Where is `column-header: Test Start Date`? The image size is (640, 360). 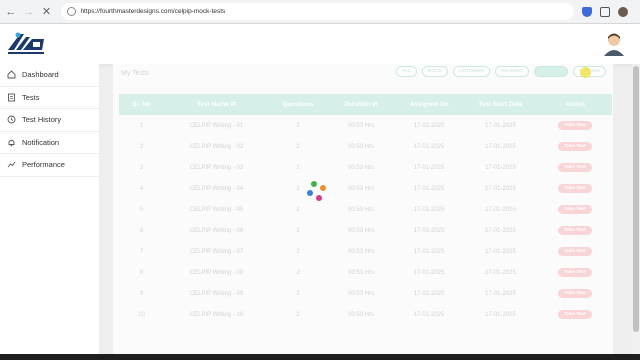
column-header: Test Start Date is located at coordinates (500, 104).